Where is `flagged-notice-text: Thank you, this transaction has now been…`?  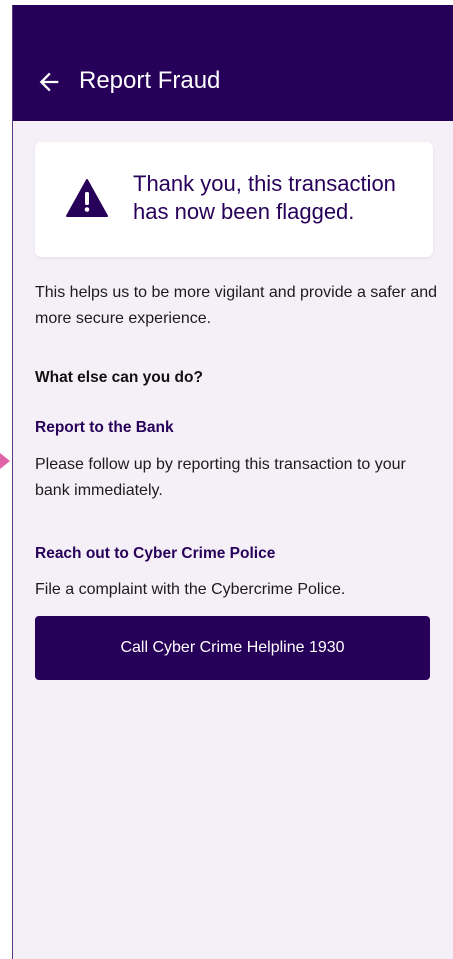
flagged-notice-text: Thank you, this transaction has now been… is located at coordinates (264, 197).